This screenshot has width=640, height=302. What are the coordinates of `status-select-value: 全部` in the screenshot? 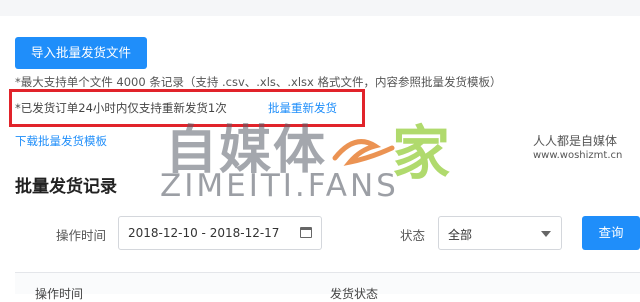 It's located at (460, 235).